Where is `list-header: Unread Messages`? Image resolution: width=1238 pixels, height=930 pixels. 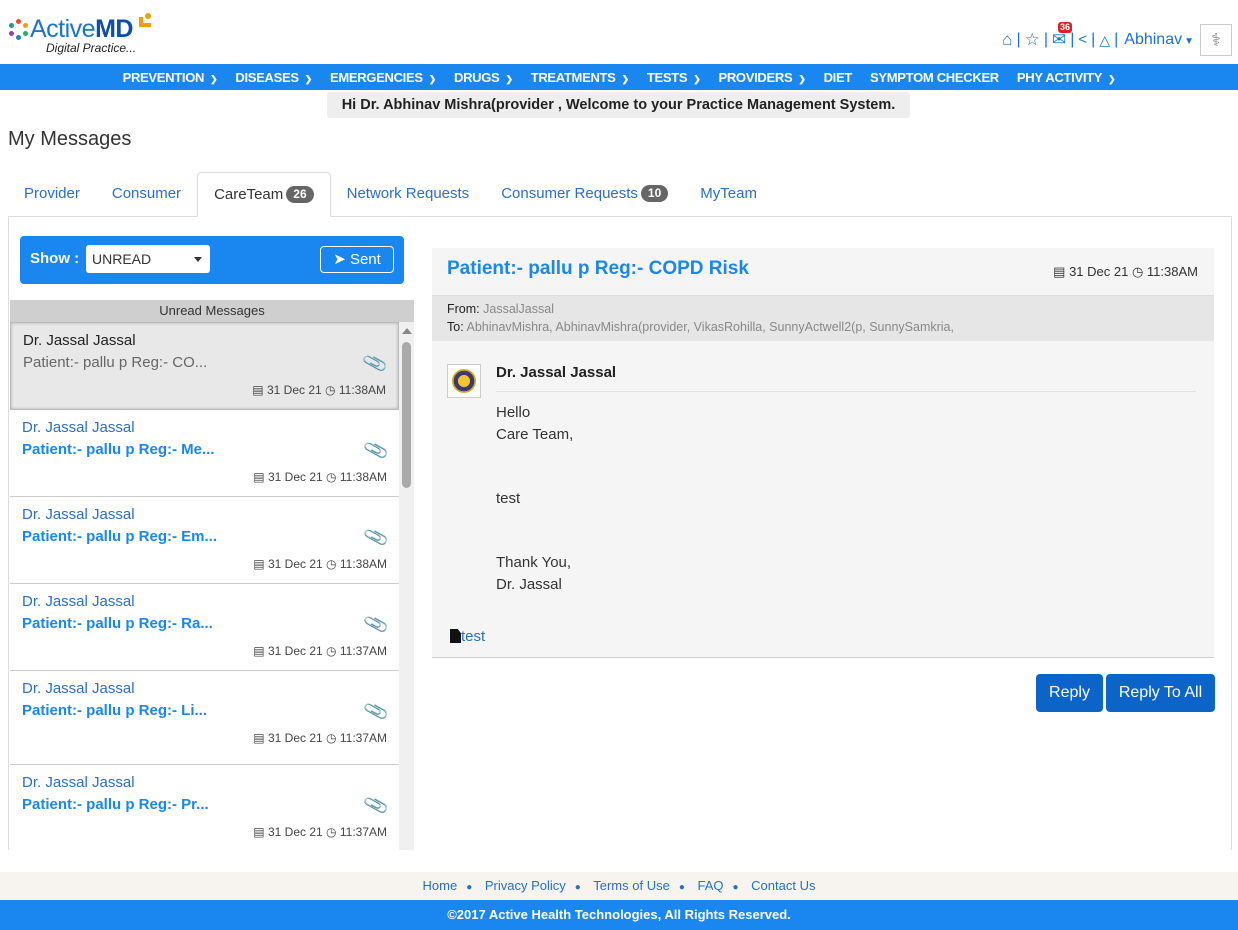
list-header: Unread Messages is located at coordinates (212, 311).